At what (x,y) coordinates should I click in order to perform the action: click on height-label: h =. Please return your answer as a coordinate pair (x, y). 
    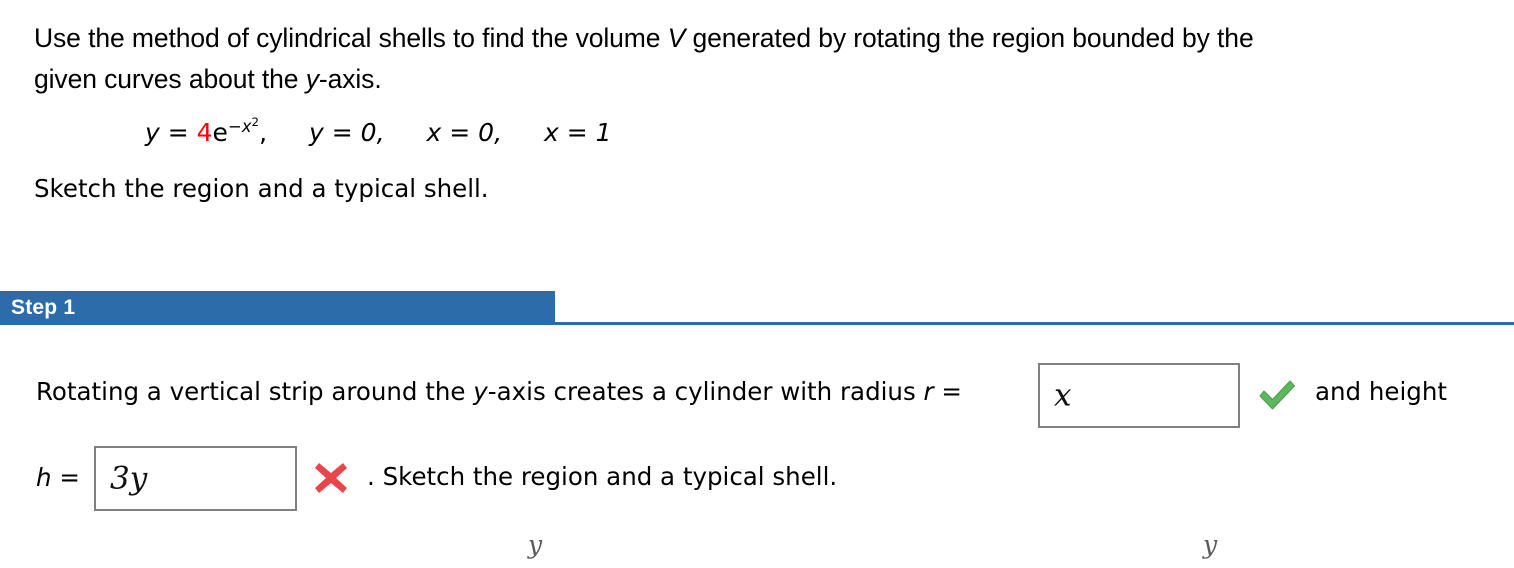
    Looking at the image, I should click on (58, 477).